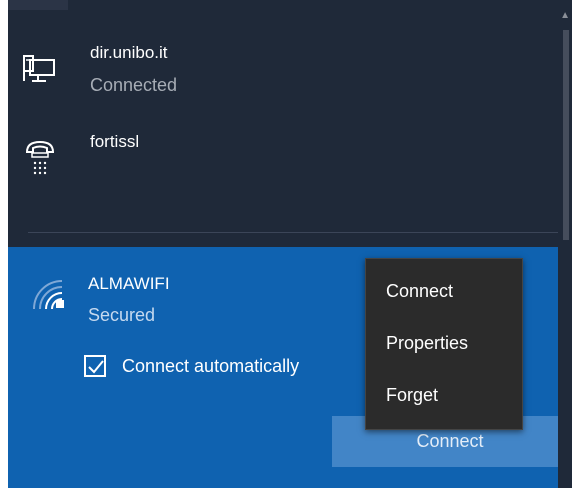 Image resolution: width=584 pixels, height=488 pixels. What do you see at coordinates (300, 232) in the screenshot?
I see `divider` at bounding box center [300, 232].